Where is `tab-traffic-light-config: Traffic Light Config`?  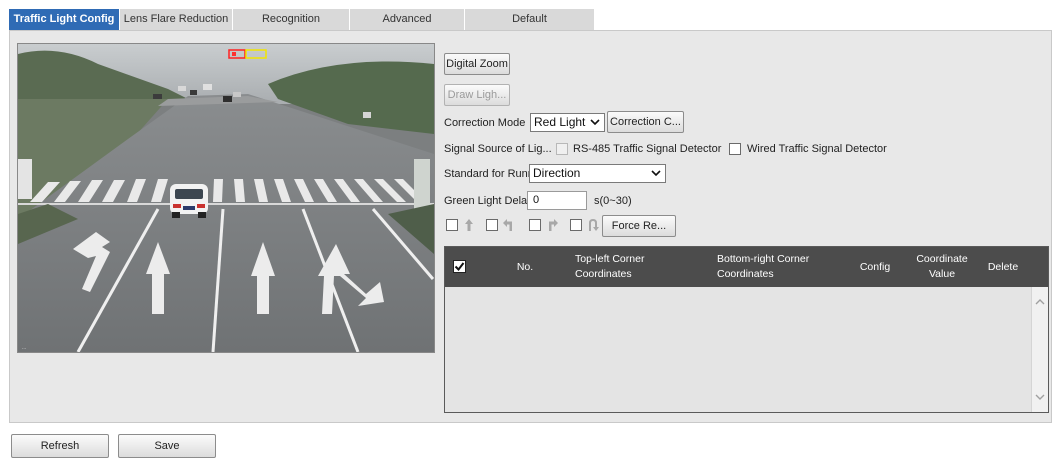
tab-traffic-light-config: Traffic Light Config is located at coordinates (64, 19).